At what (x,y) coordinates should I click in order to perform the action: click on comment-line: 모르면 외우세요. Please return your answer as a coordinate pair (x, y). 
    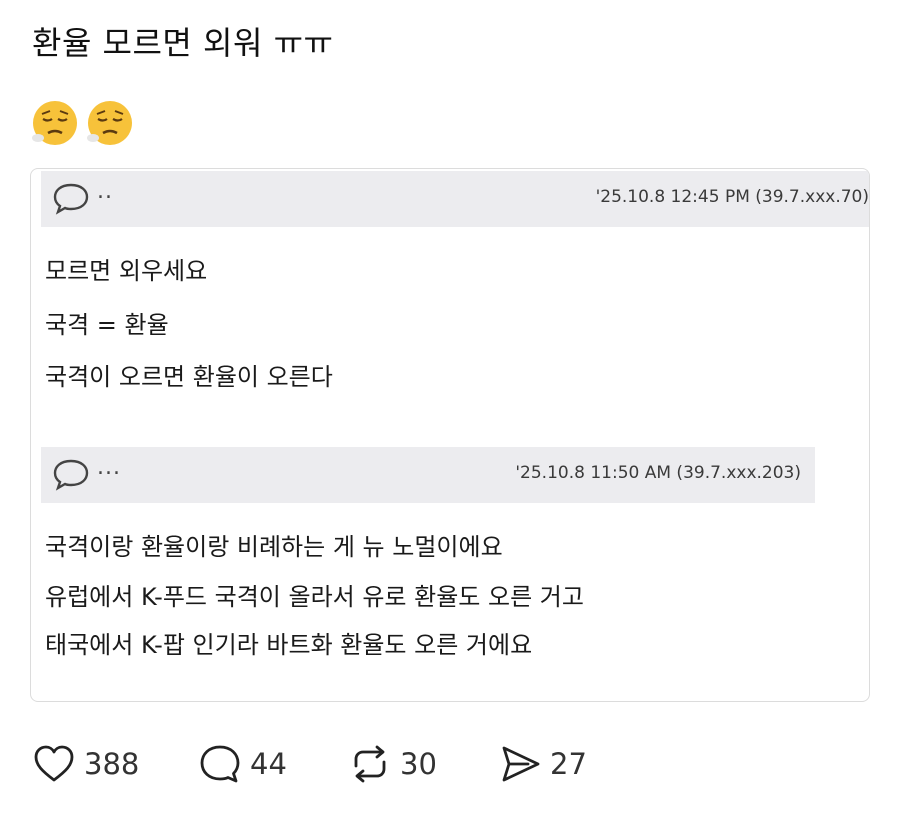
    Looking at the image, I should click on (126, 271).